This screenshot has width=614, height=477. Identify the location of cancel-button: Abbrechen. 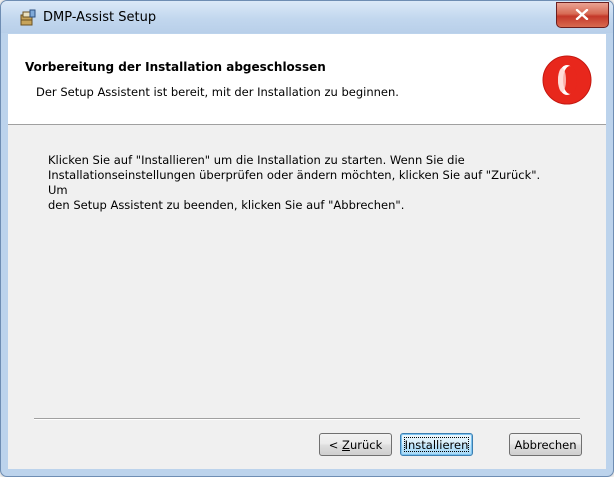
(545, 444).